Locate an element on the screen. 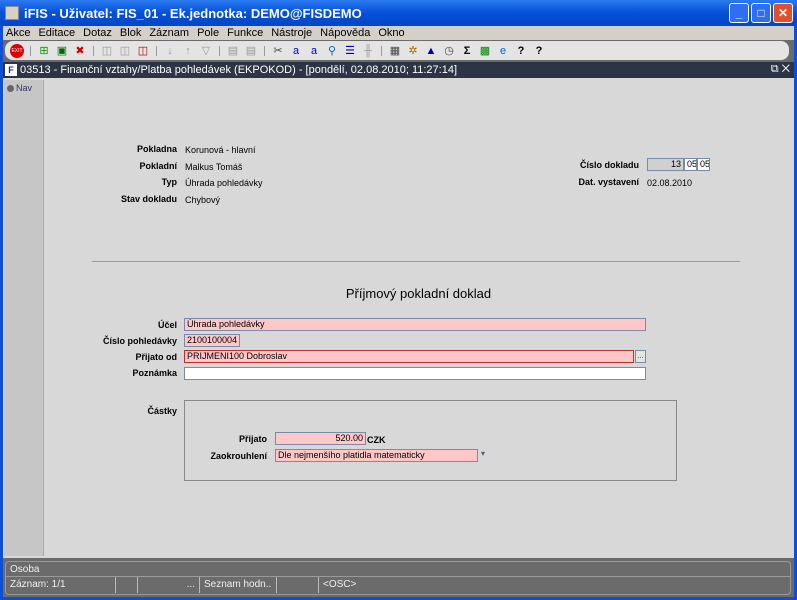  form-heading: Příjmový pokladní doklad is located at coordinates (418, 293).